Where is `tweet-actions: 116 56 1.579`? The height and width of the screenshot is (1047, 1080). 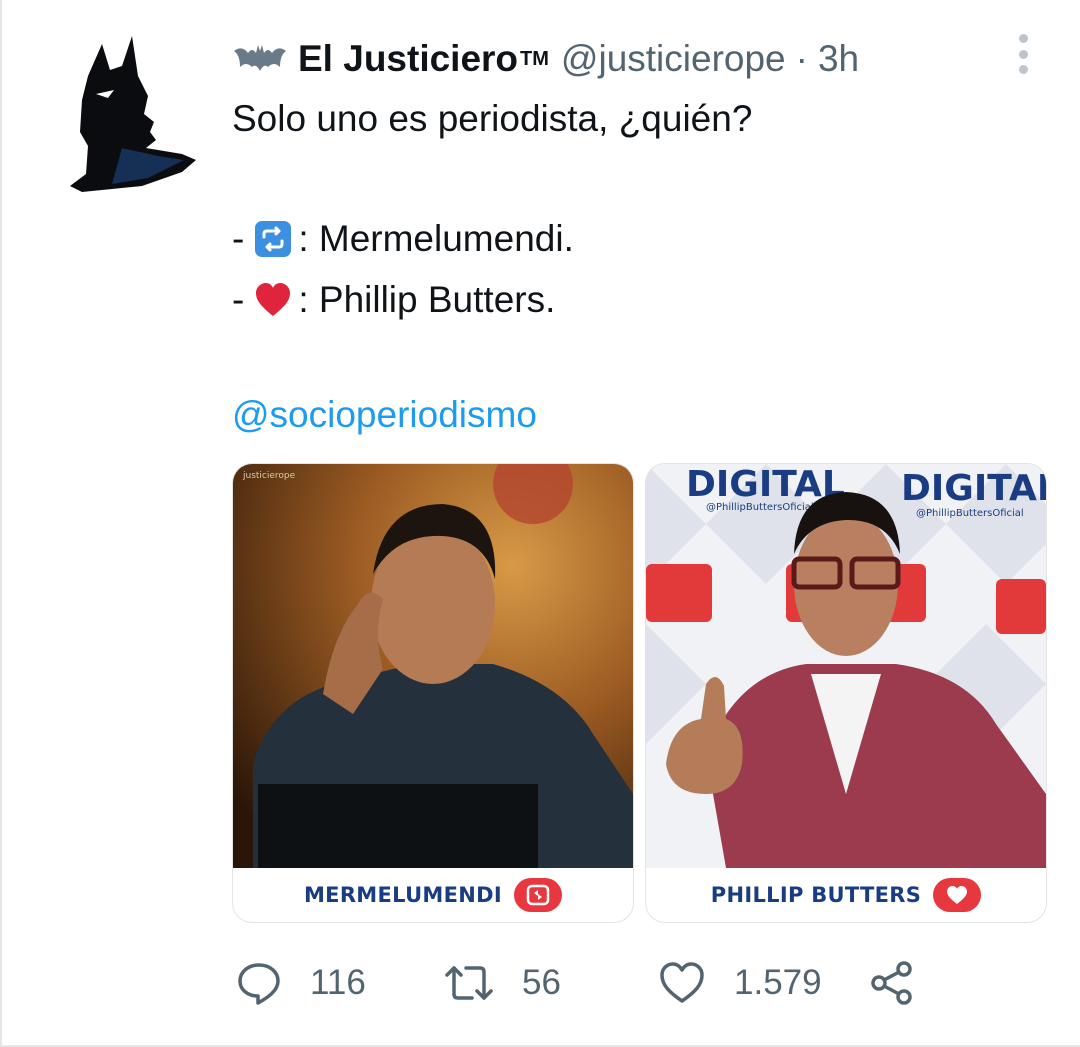
tweet-actions: 116 56 1.579 is located at coordinates (582, 983).